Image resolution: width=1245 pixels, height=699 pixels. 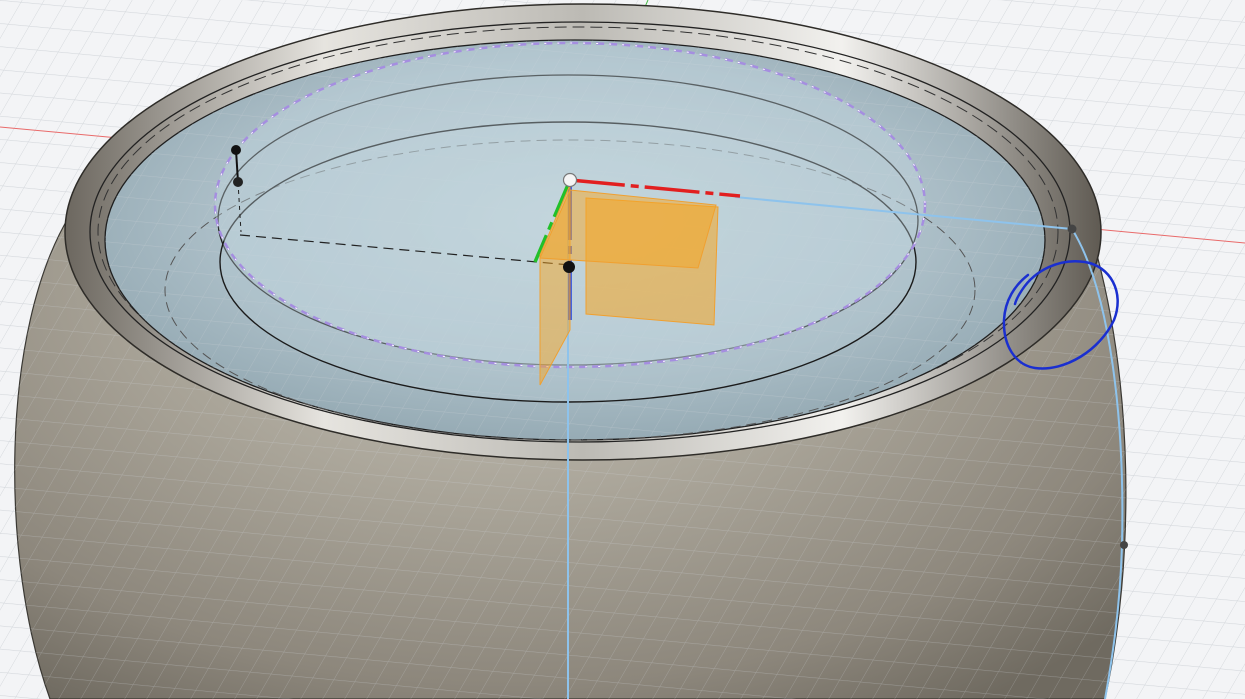 What do you see at coordinates (238, 182) in the screenshot?
I see `left-vertex-bottom` at bounding box center [238, 182].